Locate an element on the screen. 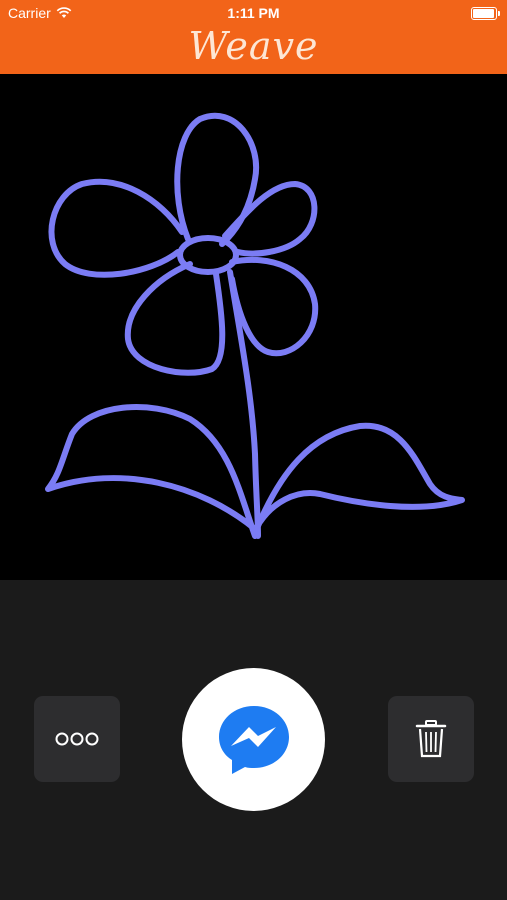  battery-icon is located at coordinates (485, 13).